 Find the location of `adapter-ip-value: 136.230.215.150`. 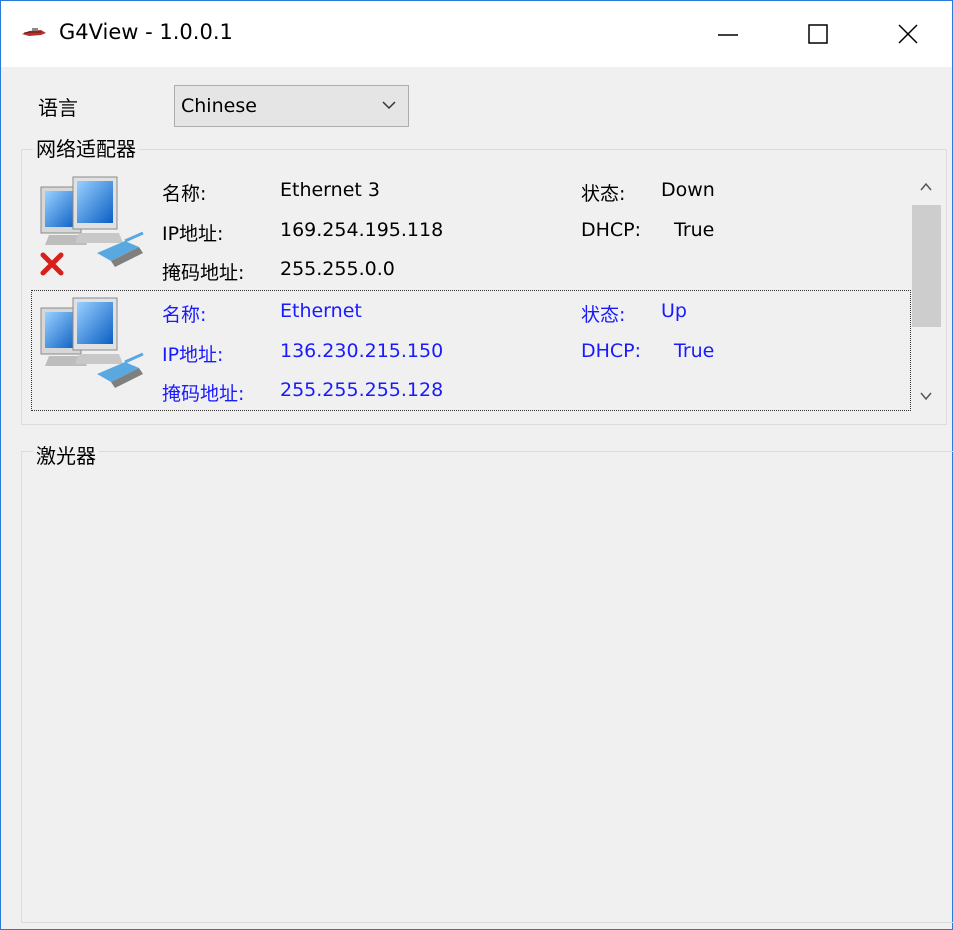

adapter-ip-value: 136.230.215.150 is located at coordinates (362, 351).